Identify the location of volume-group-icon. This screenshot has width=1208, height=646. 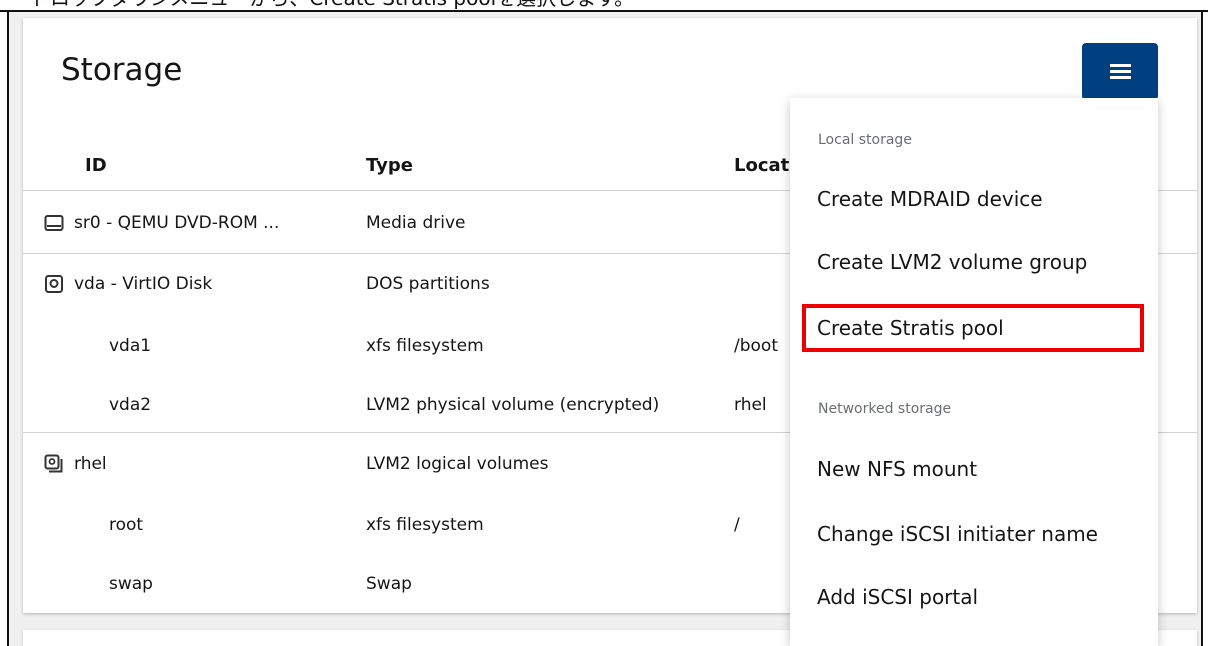
(53, 463).